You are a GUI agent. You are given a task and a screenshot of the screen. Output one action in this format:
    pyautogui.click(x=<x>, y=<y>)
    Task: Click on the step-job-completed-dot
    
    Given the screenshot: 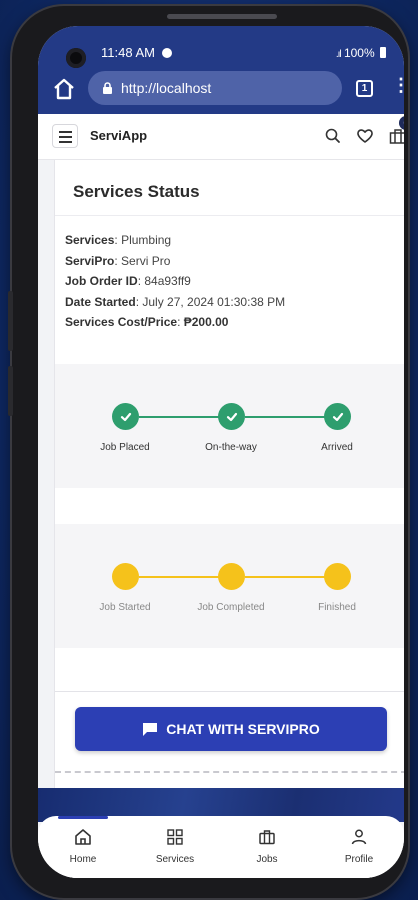 What is the action you would take?
    pyautogui.click(x=231, y=576)
    